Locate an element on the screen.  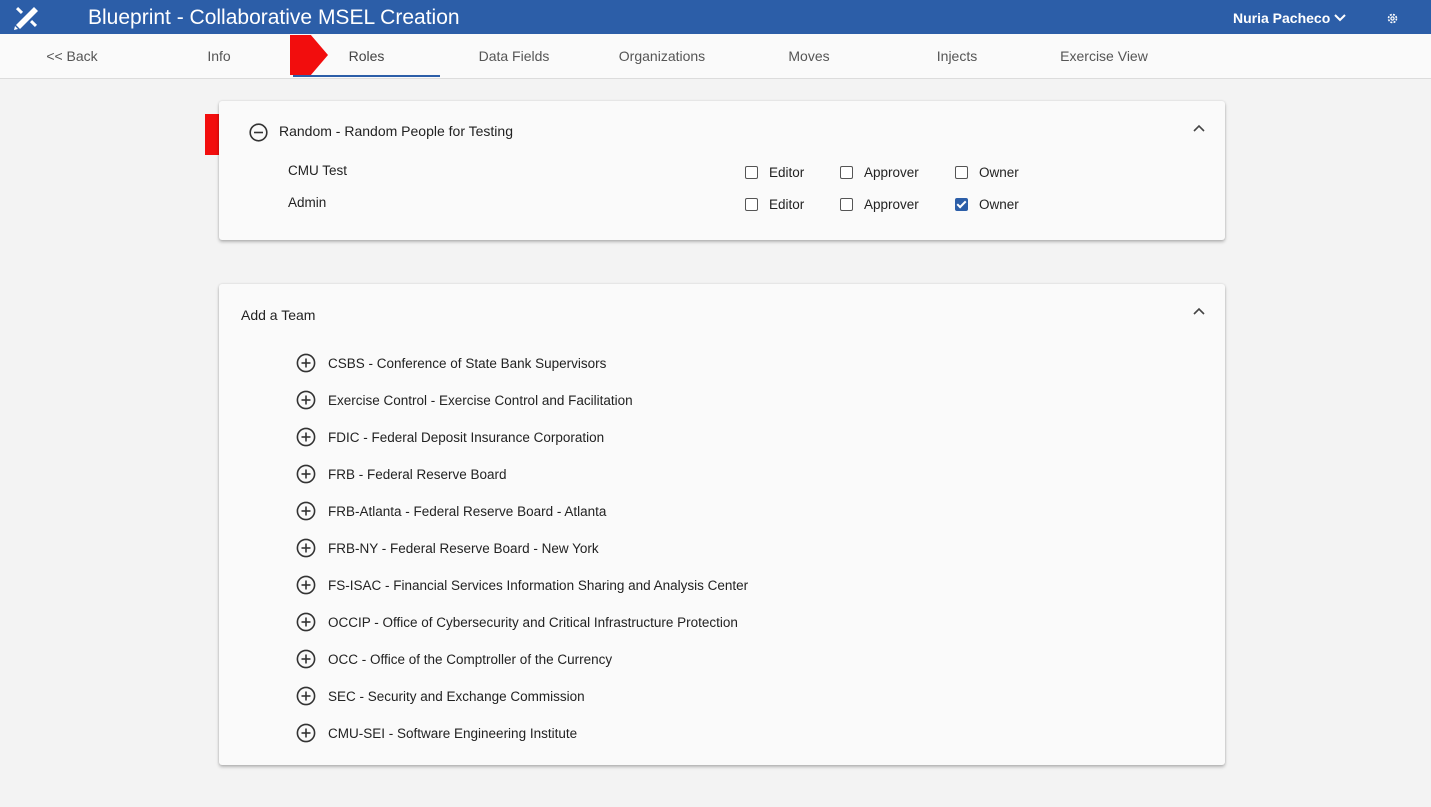
add-team-row: CMU-SEI - Software Engineering Institute is located at coordinates (436, 733).